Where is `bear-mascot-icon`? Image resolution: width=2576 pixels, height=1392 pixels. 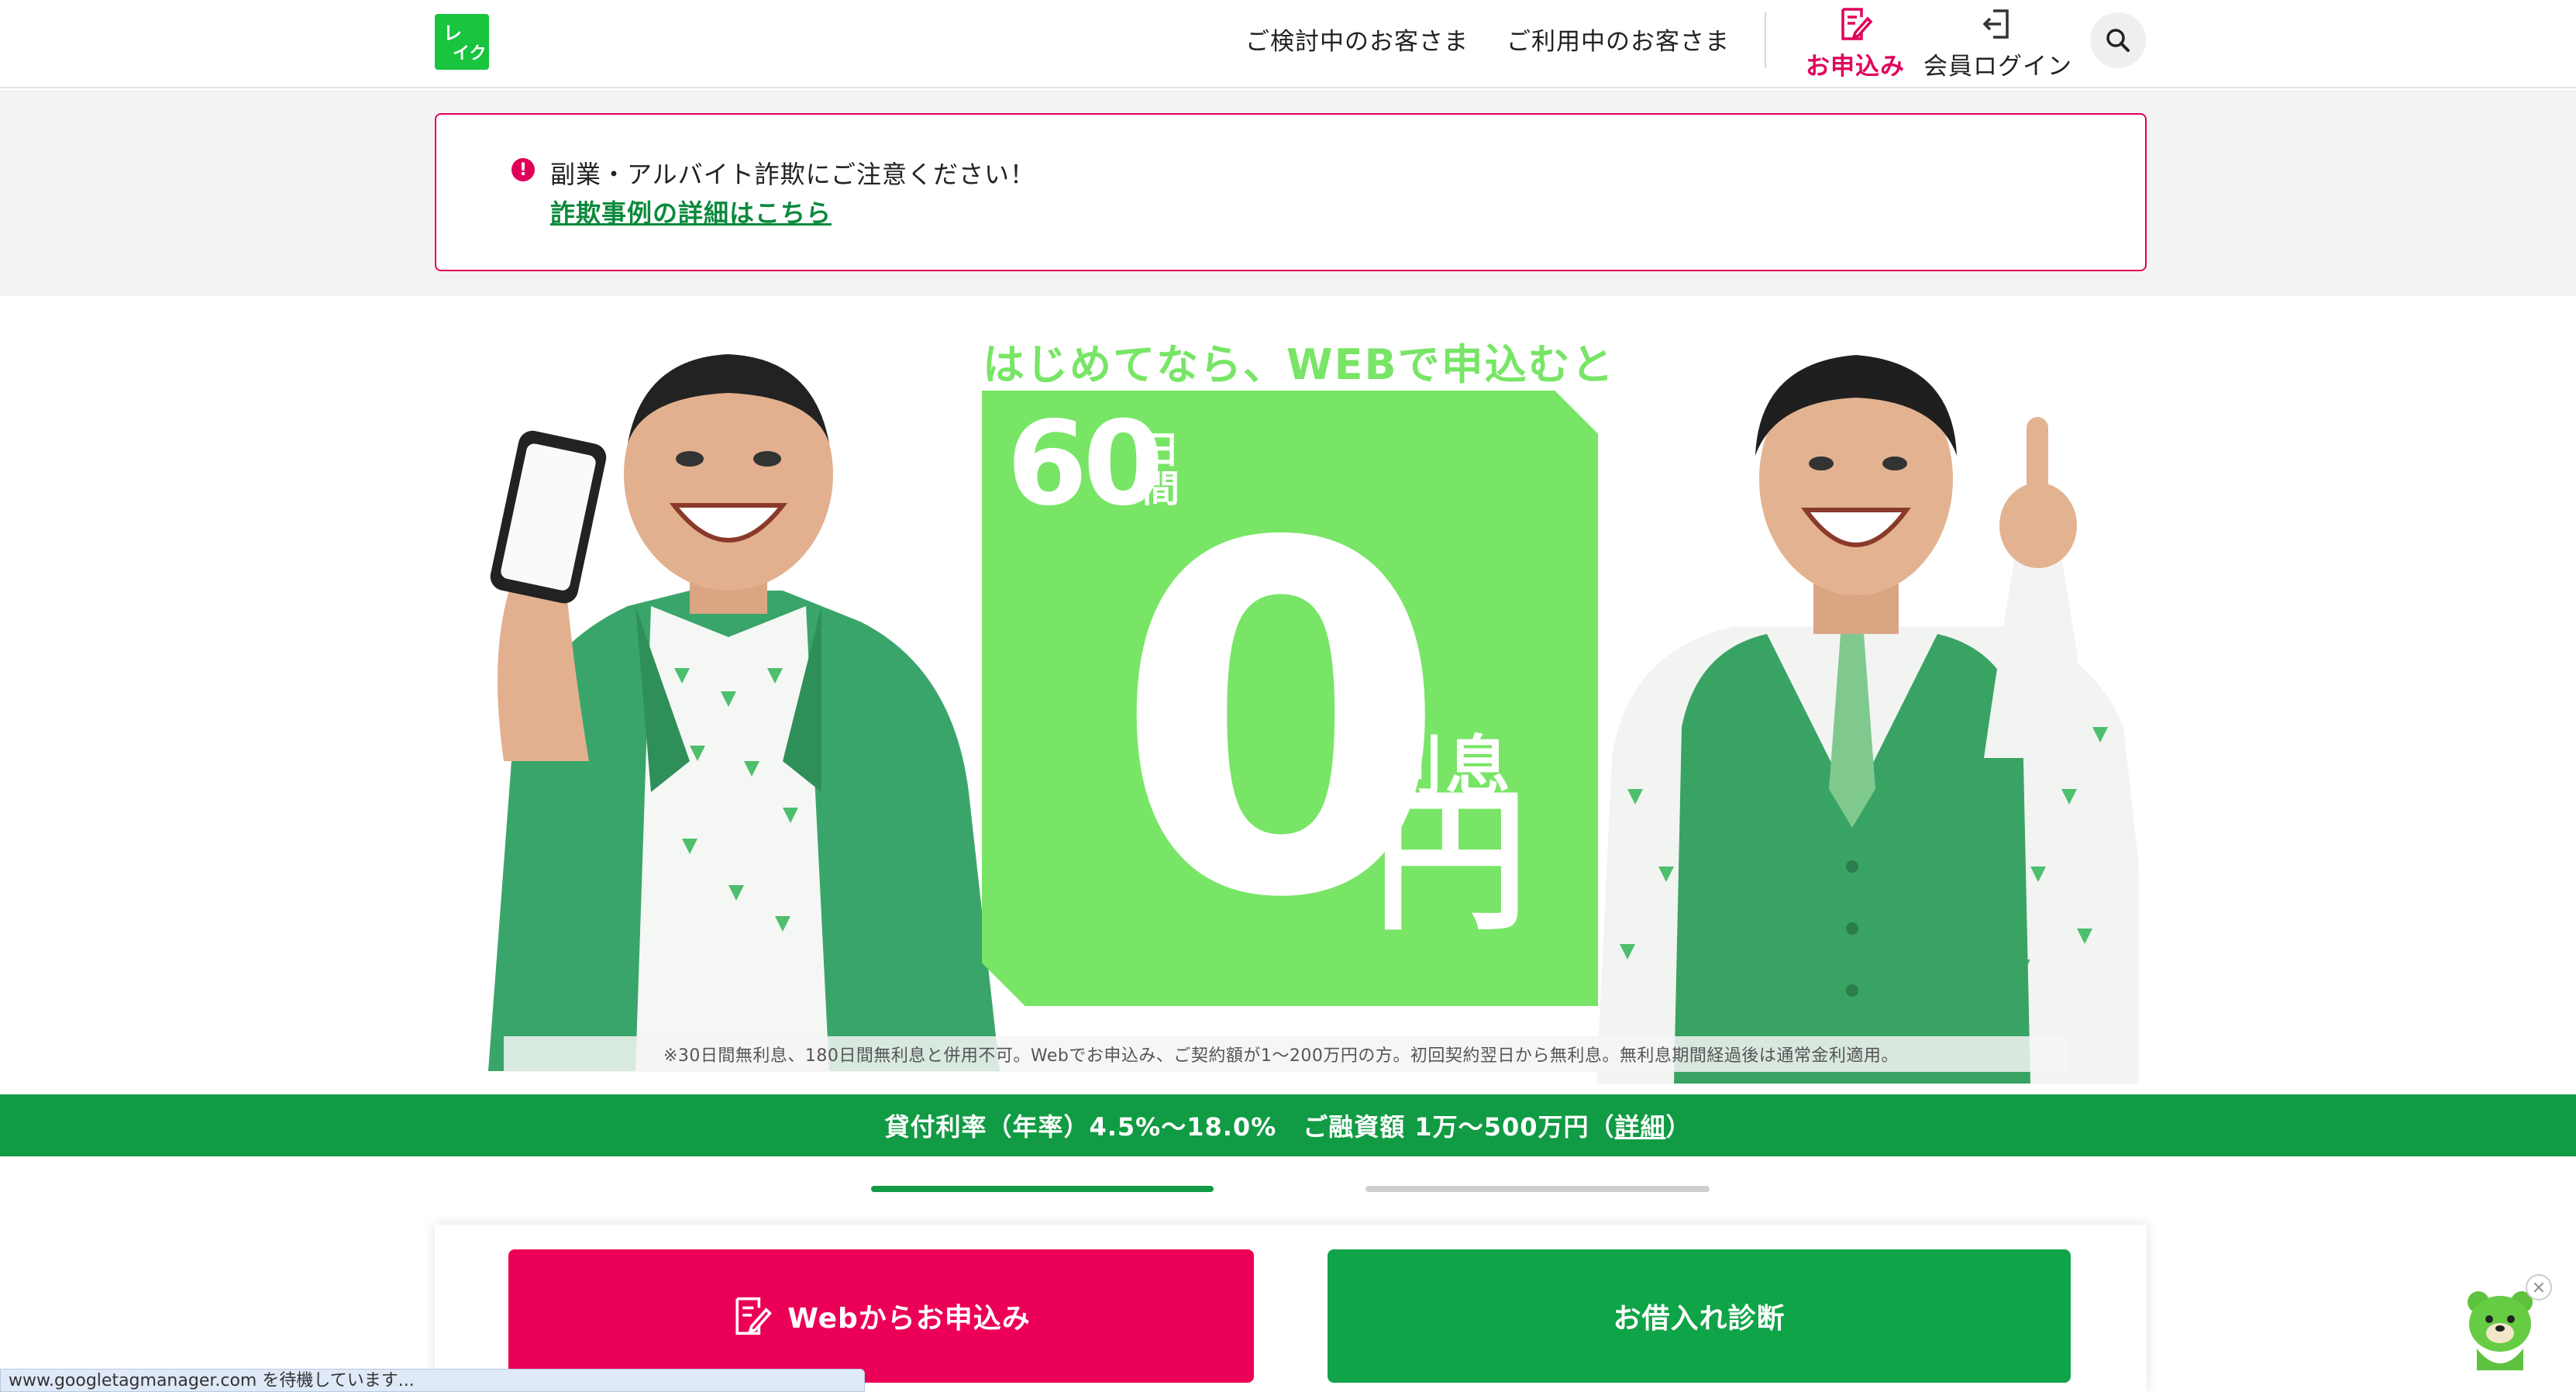 bear-mascot-icon is located at coordinates (2500, 1327).